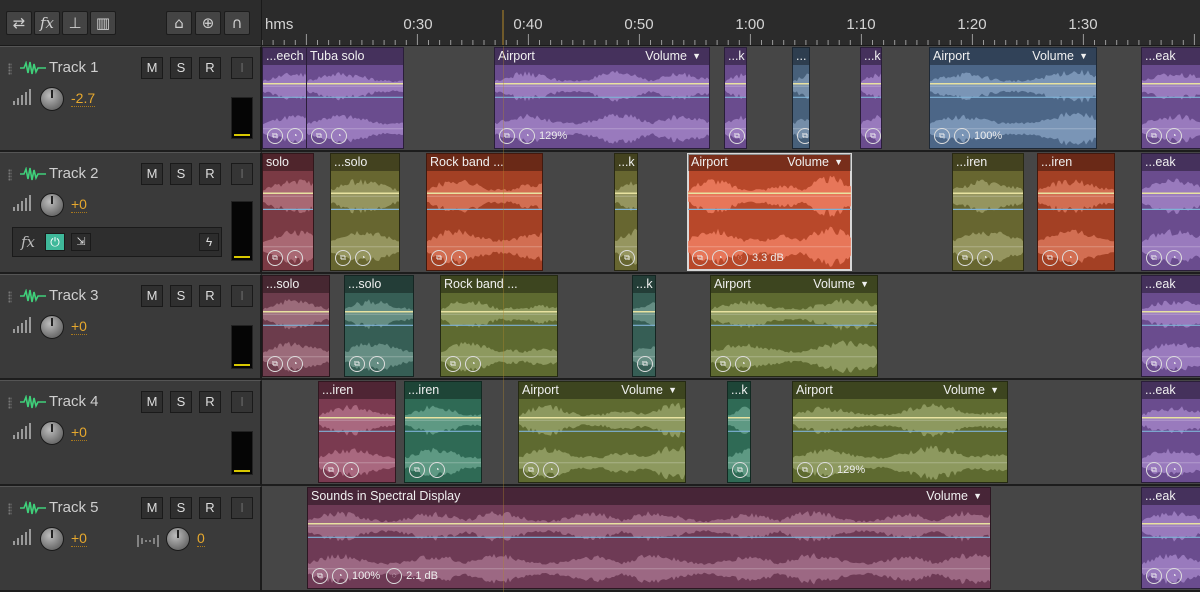  What do you see at coordinates (1013, 98) in the screenshot?
I see `audio-clip: Airport Volume ▼ ⧉ ◔ 100%` at bounding box center [1013, 98].